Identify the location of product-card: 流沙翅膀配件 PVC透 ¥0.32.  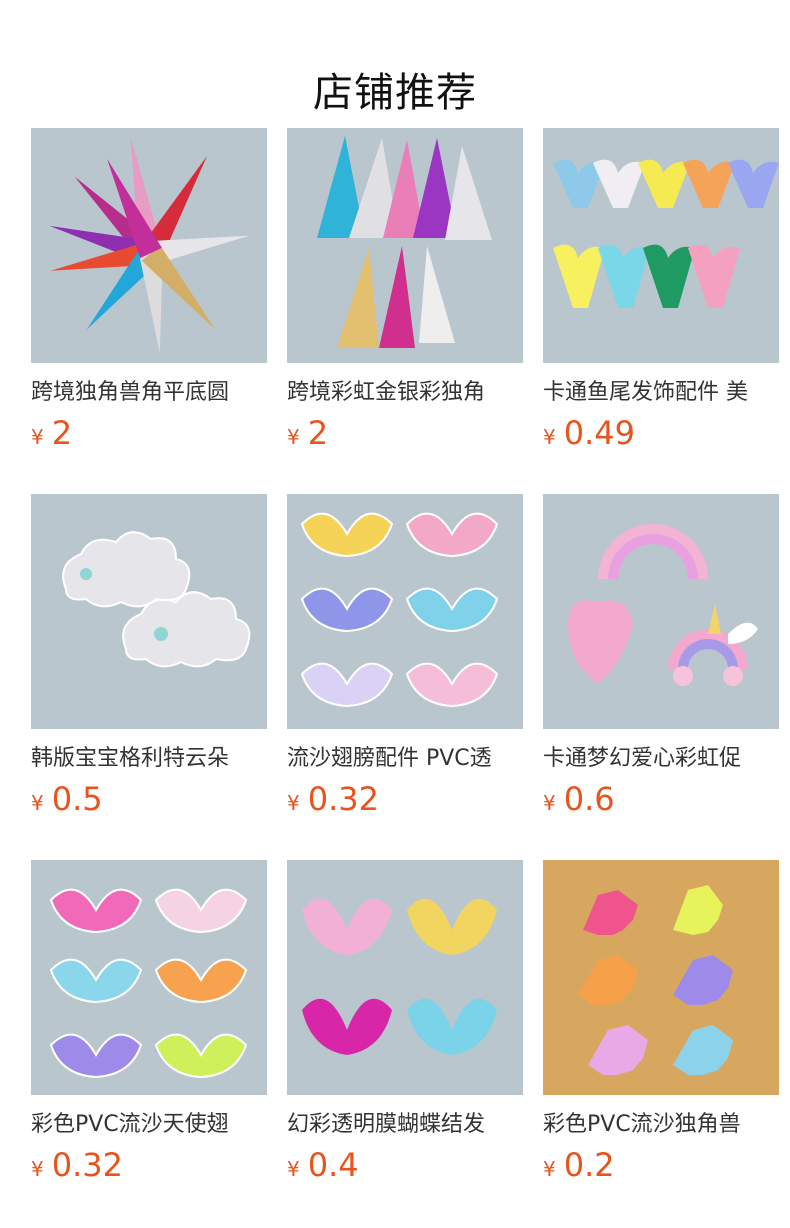
(405, 659).